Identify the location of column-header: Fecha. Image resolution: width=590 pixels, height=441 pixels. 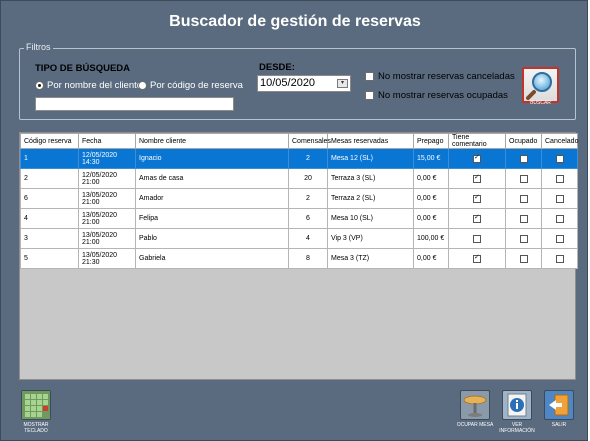
(107, 141).